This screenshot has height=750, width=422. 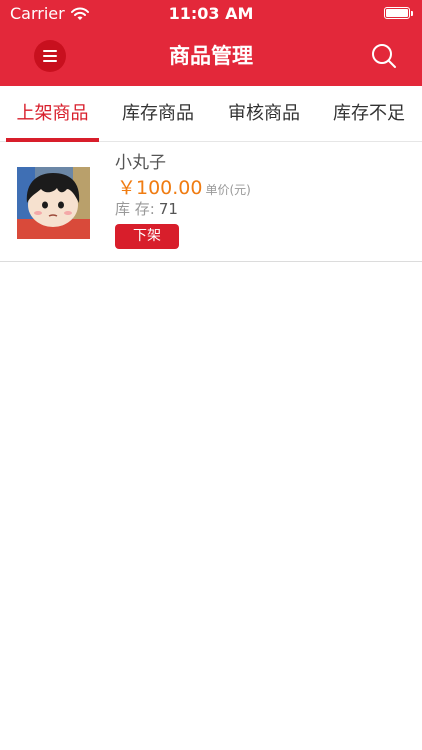 I want to click on tab-listed-products: 上架商品, so click(x=52, y=114).